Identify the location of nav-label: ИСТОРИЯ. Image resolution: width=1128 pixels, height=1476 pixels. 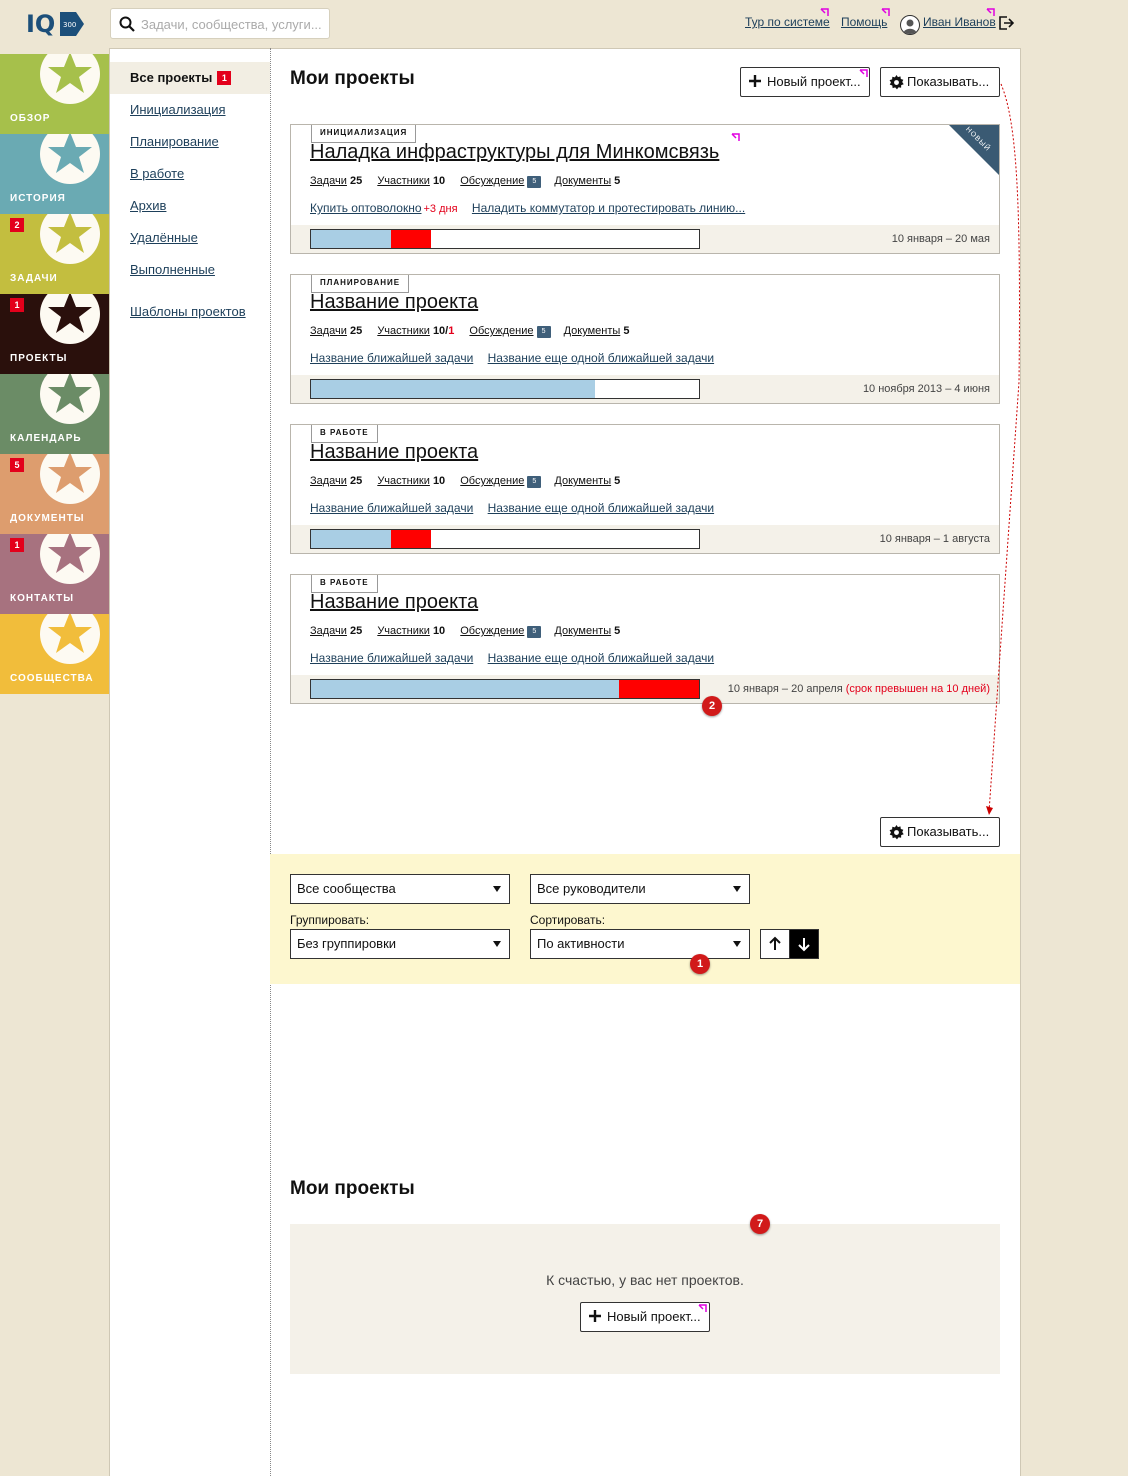
(38, 198).